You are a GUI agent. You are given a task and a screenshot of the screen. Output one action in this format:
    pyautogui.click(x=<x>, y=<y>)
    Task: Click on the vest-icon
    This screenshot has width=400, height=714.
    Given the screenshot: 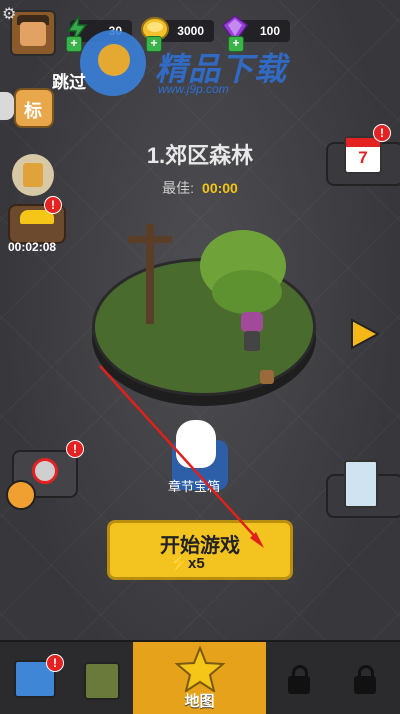 What is the action you would take?
    pyautogui.click(x=102, y=681)
    